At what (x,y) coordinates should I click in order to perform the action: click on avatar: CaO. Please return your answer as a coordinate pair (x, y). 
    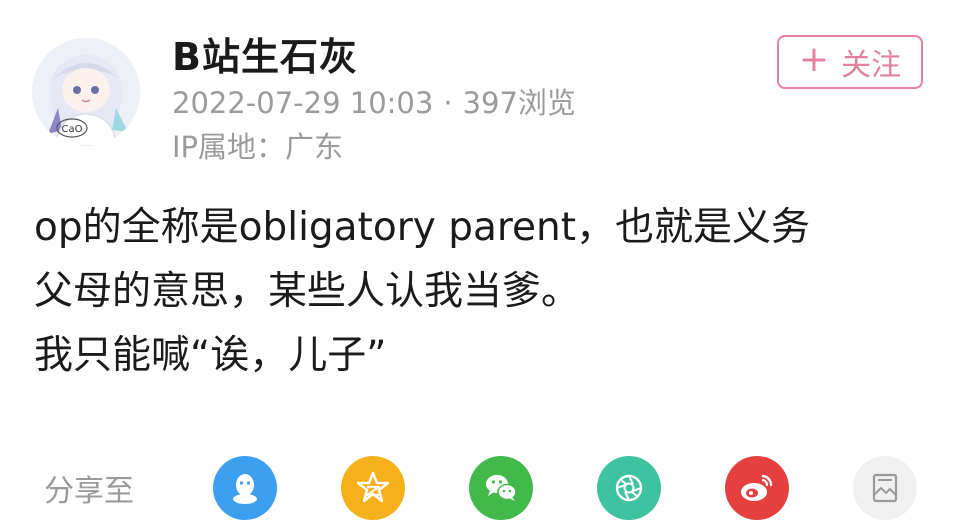
    Looking at the image, I should click on (86, 92).